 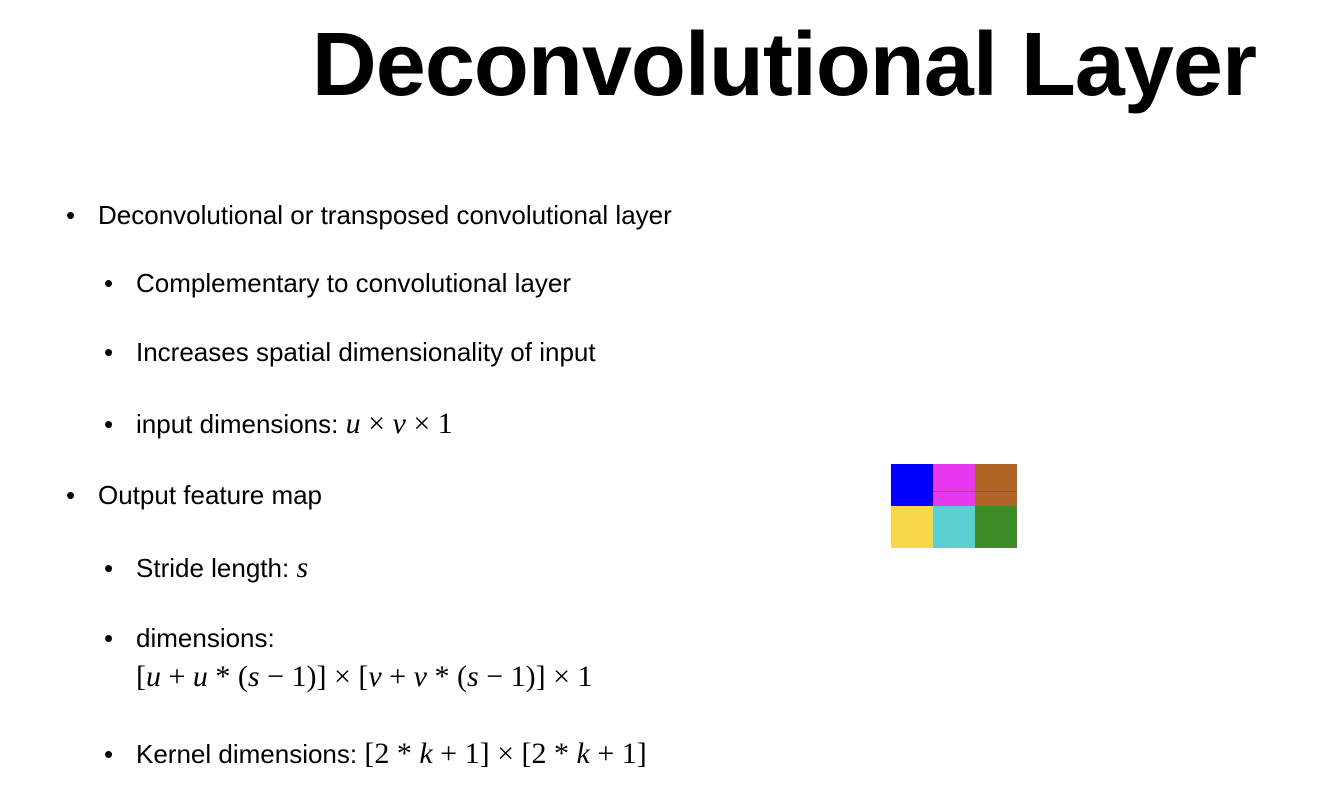 What do you see at coordinates (250, 754) in the screenshot?
I see `bullet-text: Kernel dimensions:` at bounding box center [250, 754].